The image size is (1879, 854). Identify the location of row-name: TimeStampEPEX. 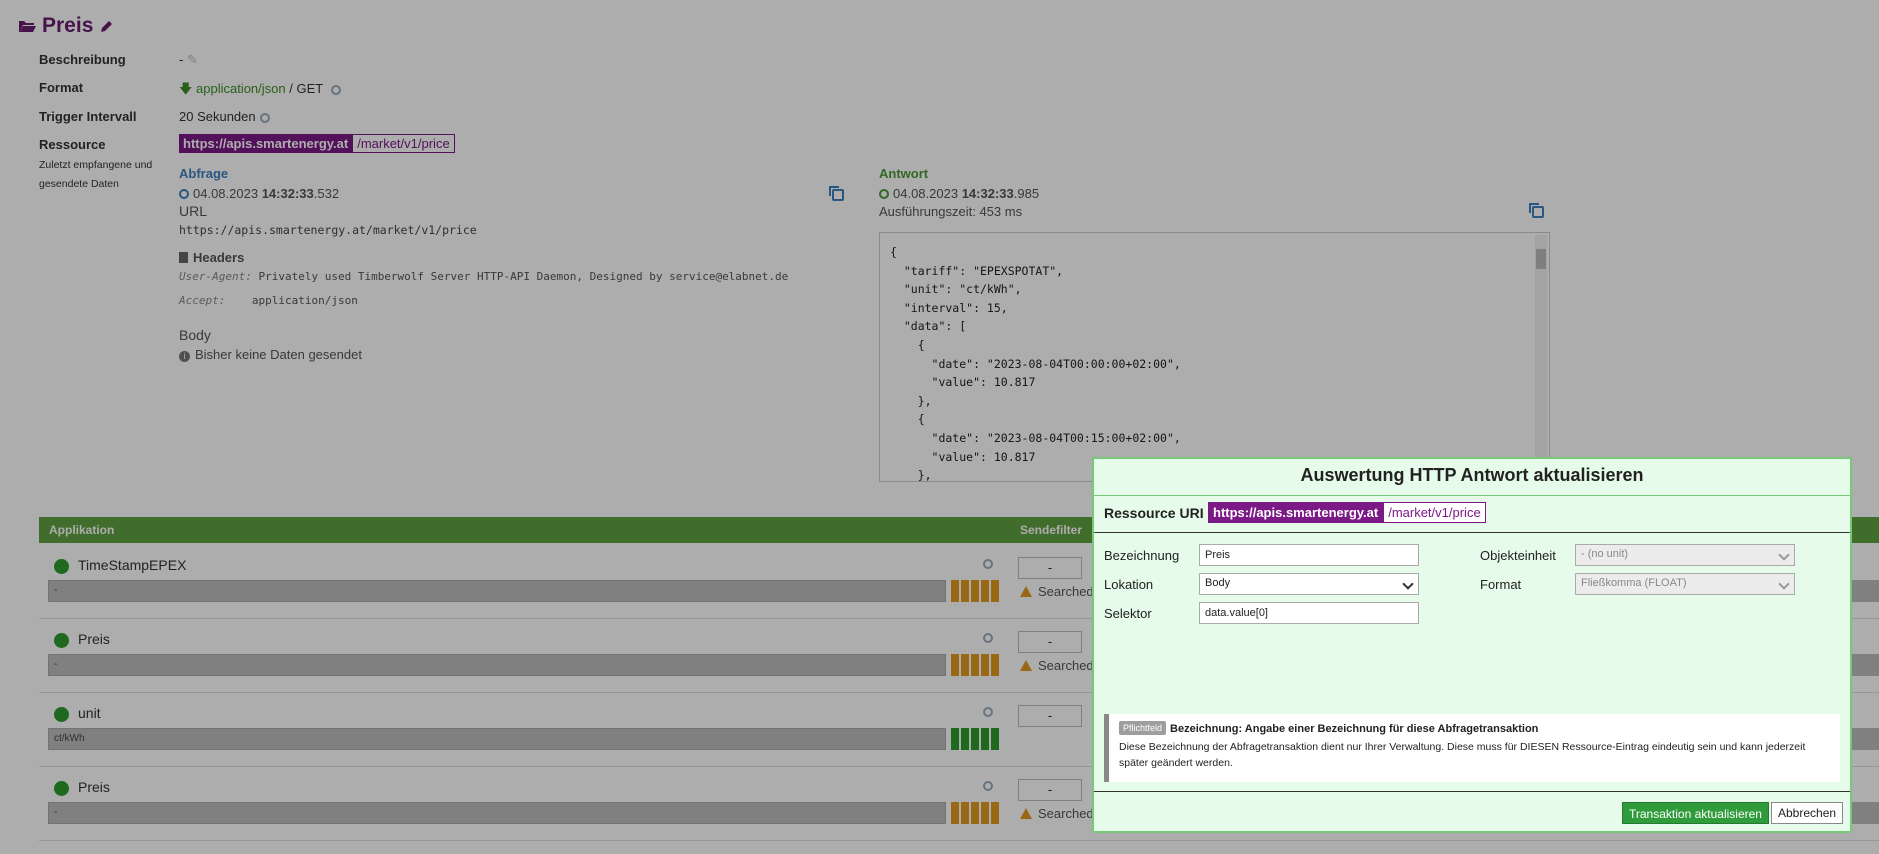
(132, 565).